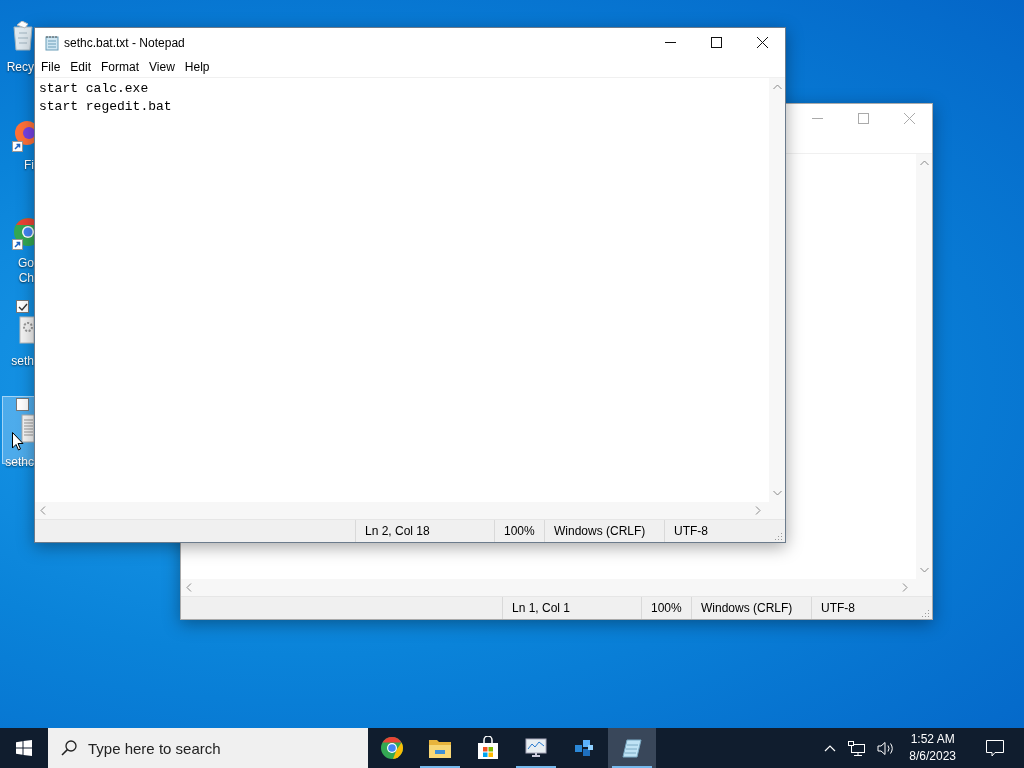 This screenshot has height=768, width=1024. I want to click on browser-icon, so click(392, 748).